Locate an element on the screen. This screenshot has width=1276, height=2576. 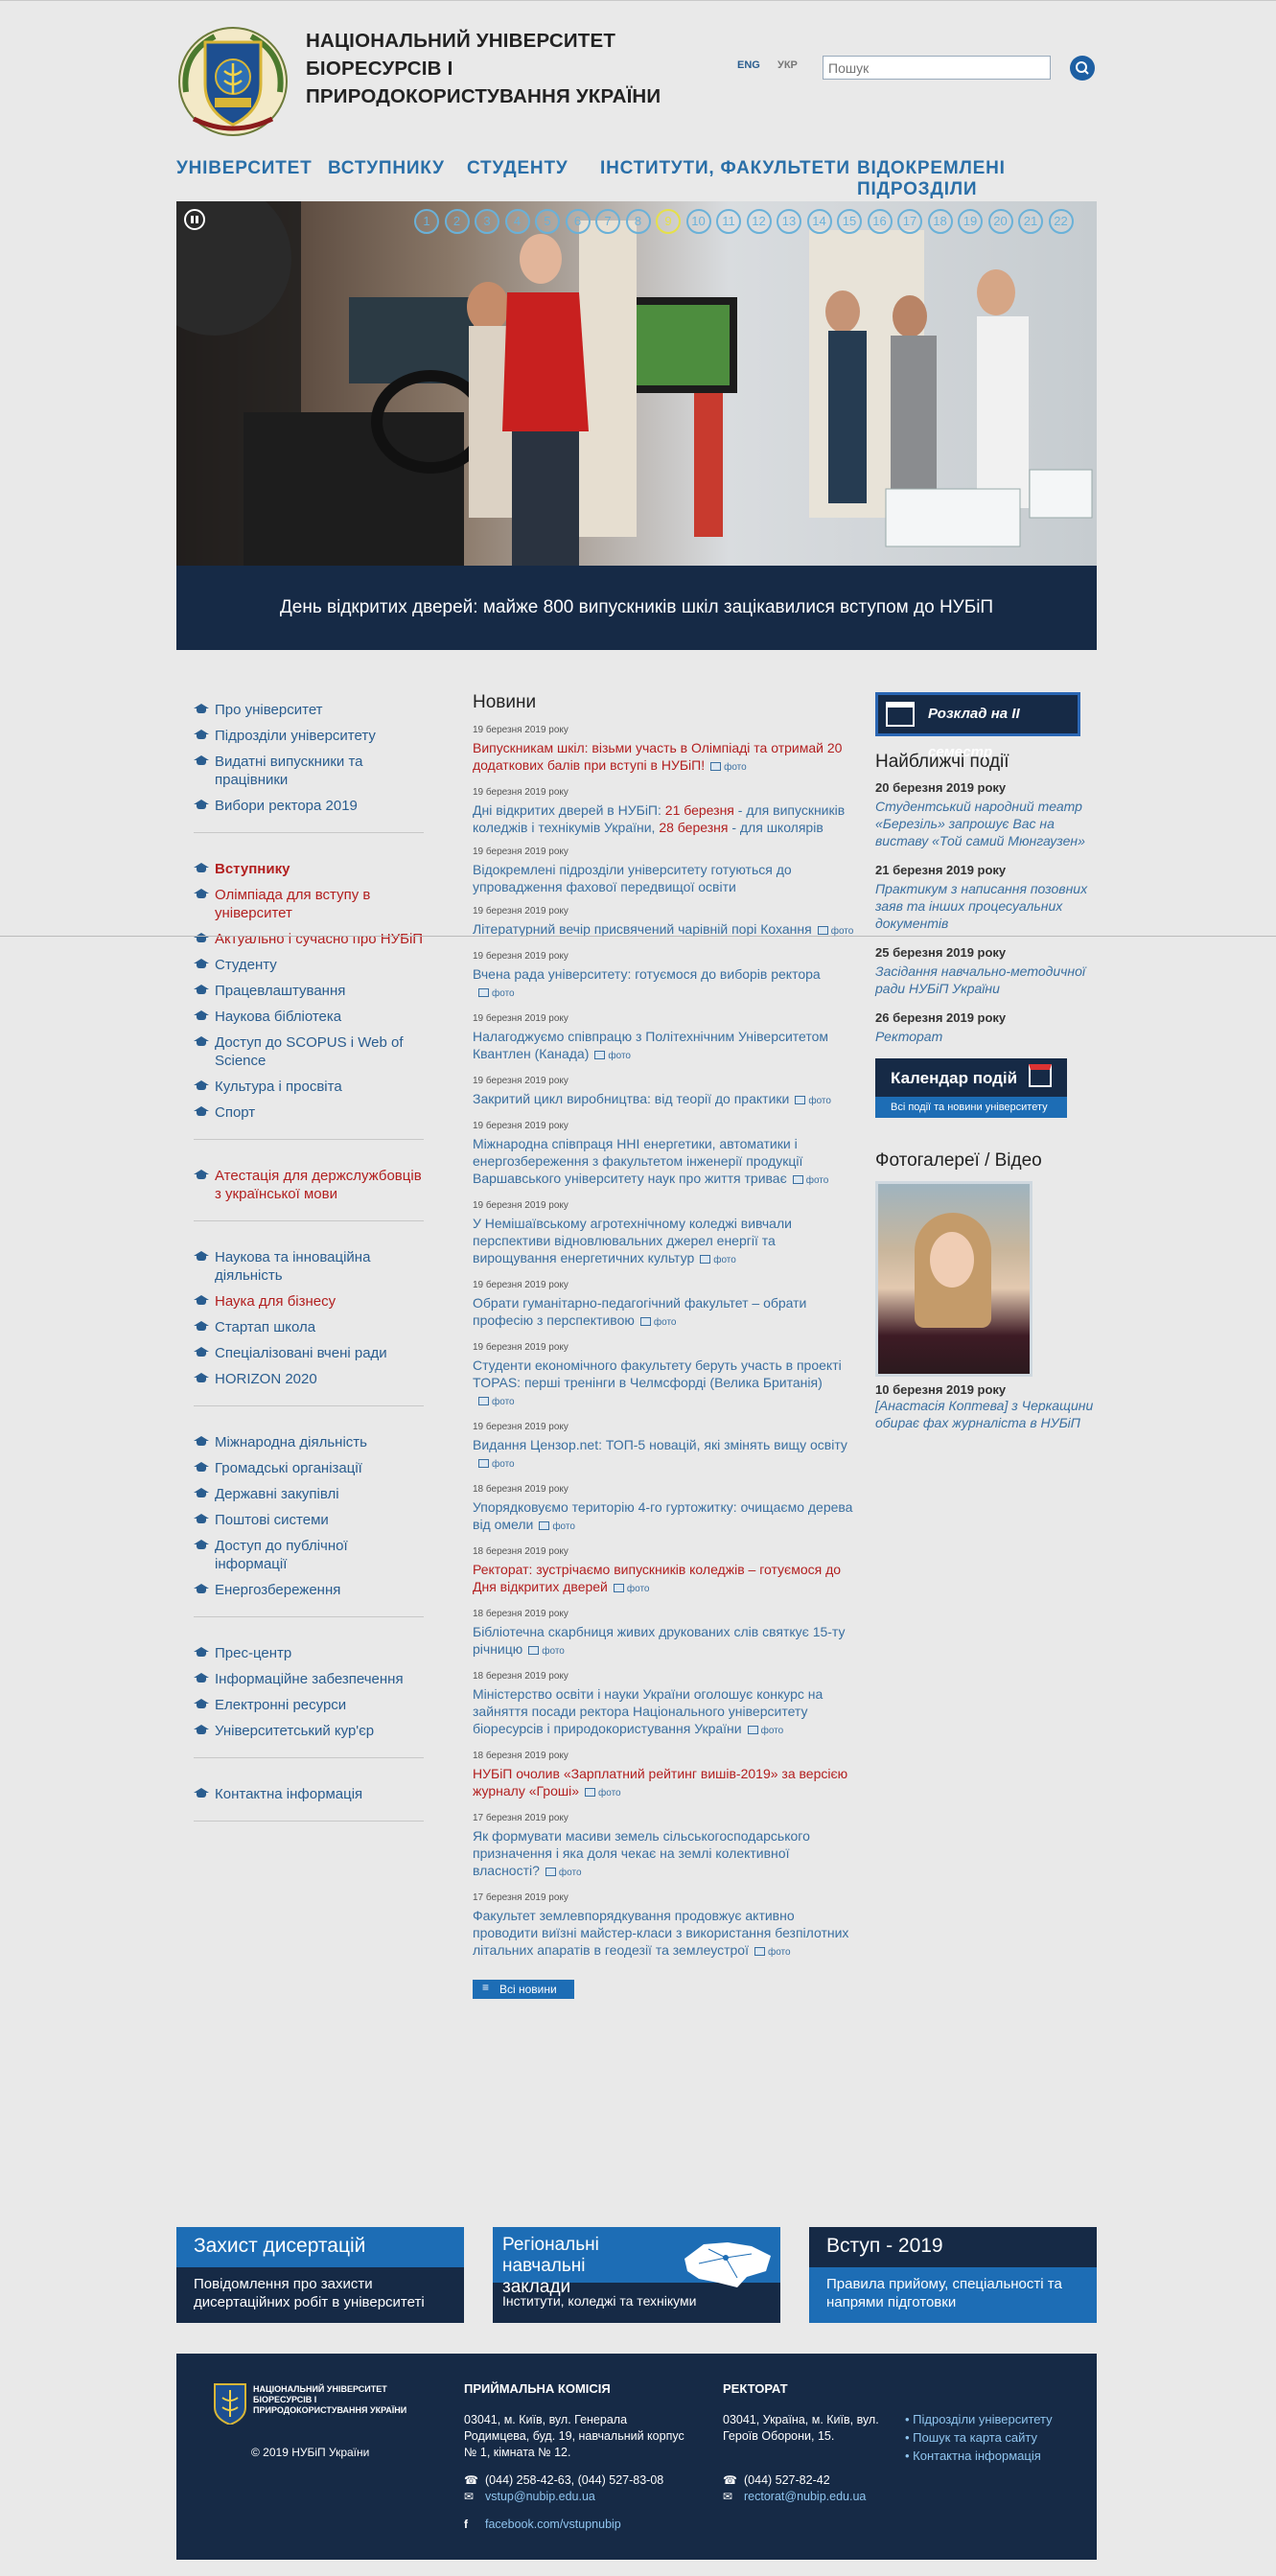
slider-dot-21: 21 is located at coordinates (1030, 222).